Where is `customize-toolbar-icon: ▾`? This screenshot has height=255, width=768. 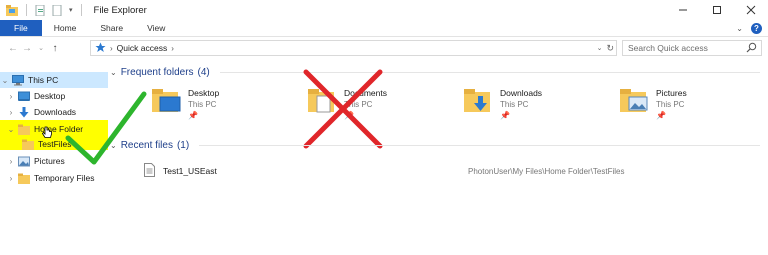
customize-toolbar-icon: ▾ is located at coordinates (71, 10).